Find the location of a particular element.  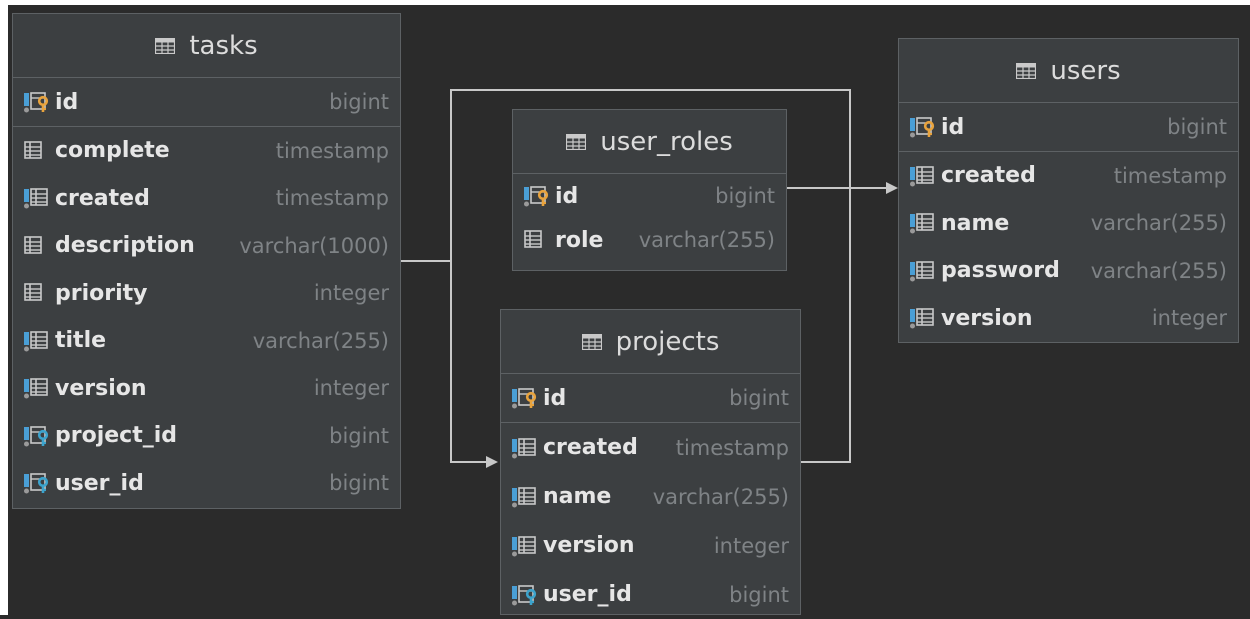

column-name: title is located at coordinates (81, 341).